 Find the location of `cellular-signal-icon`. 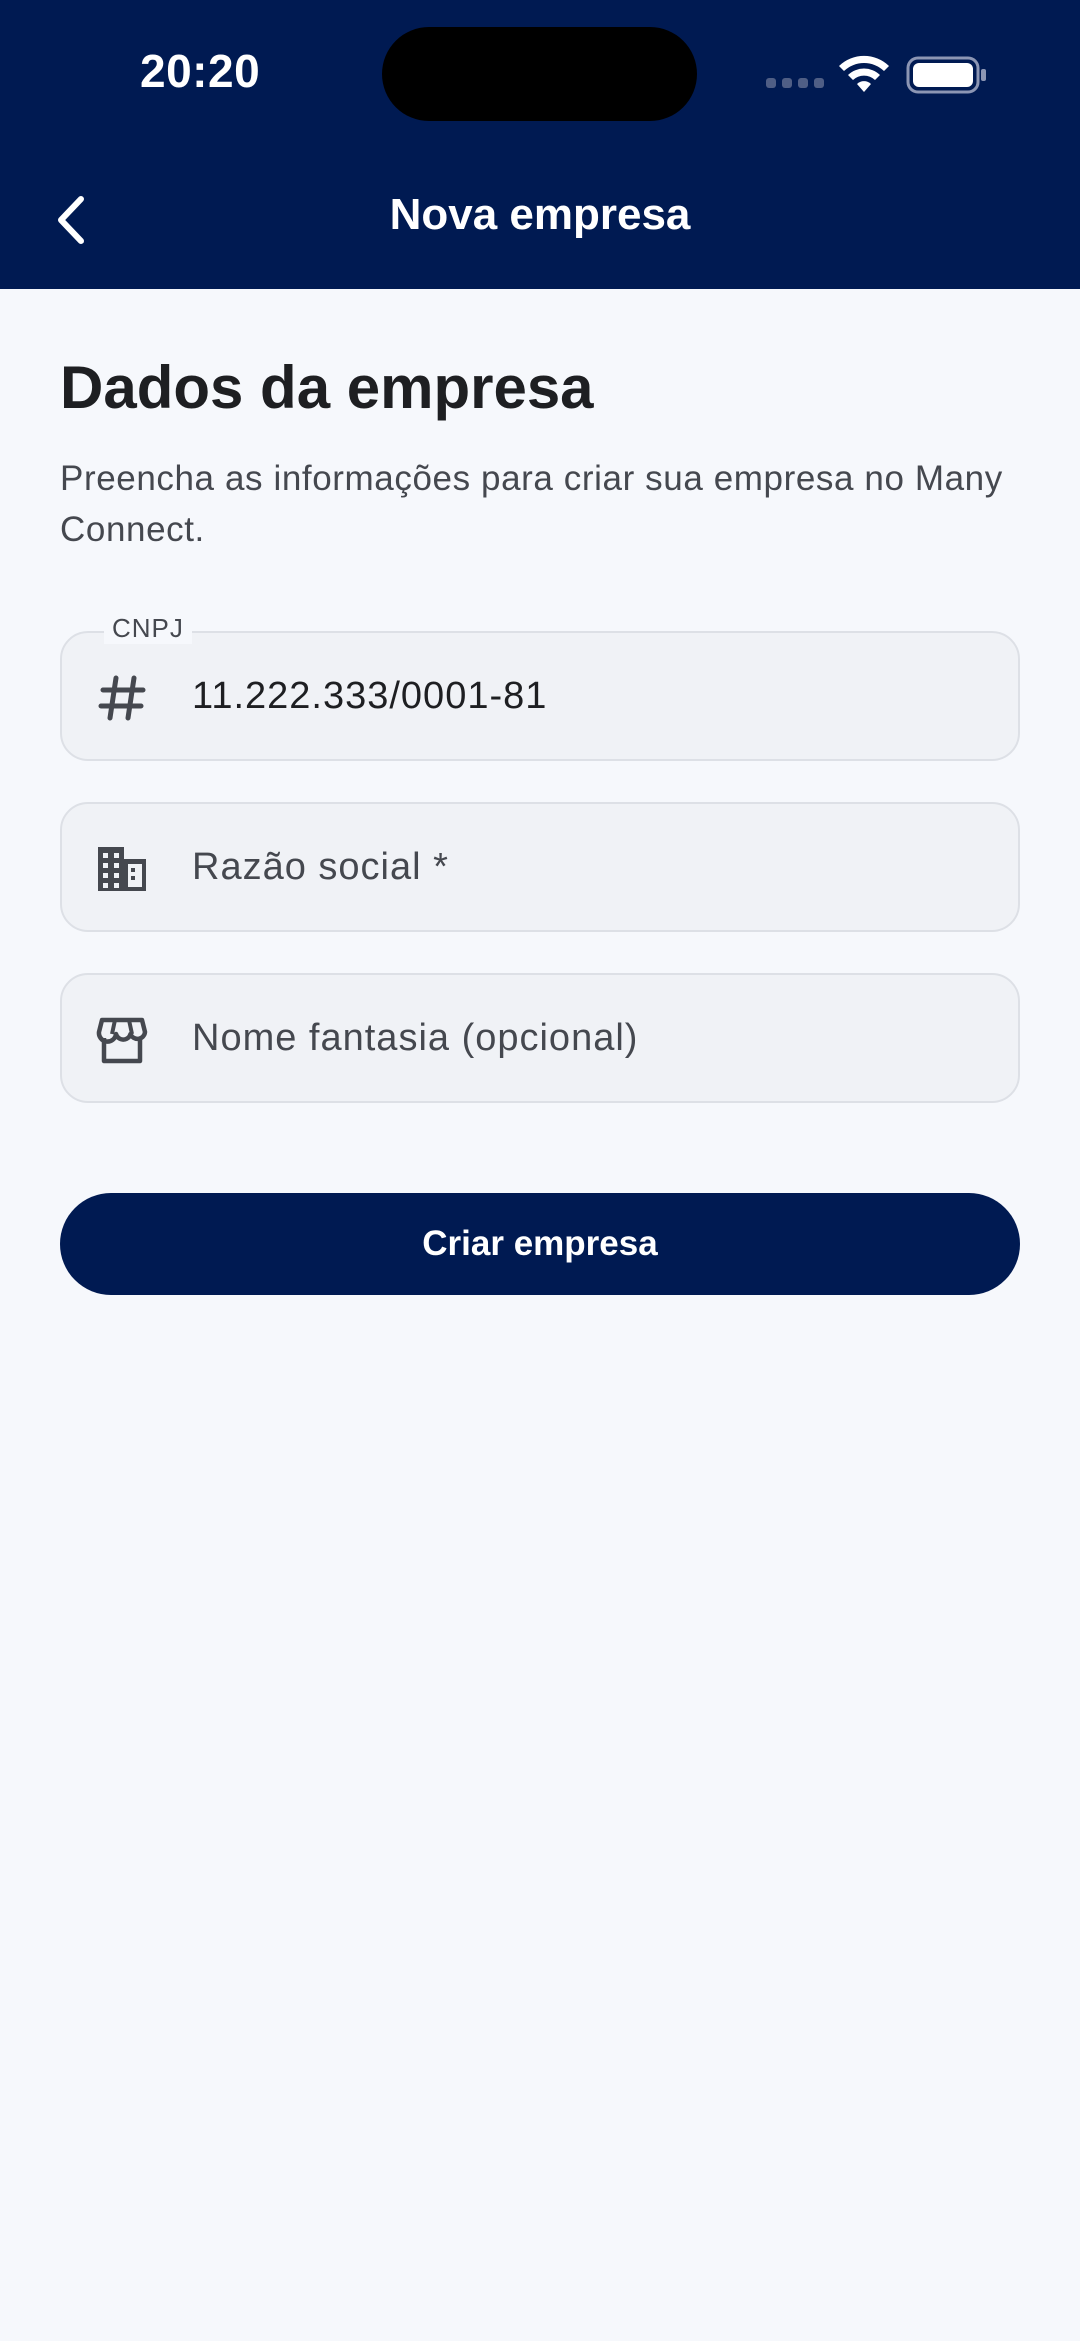

cellular-signal-icon is located at coordinates (795, 83).